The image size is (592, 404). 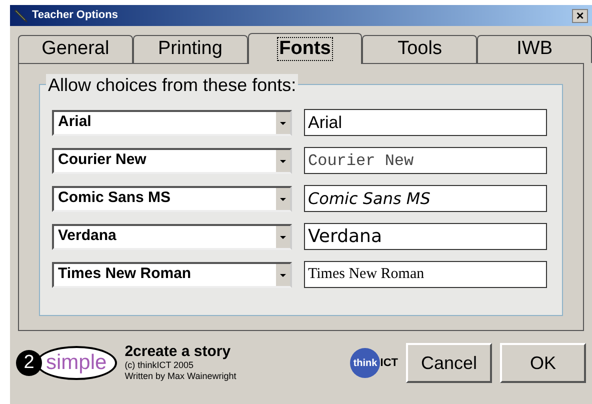 What do you see at coordinates (580, 15) in the screenshot?
I see `close-button: ×` at bounding box center [580, 15].